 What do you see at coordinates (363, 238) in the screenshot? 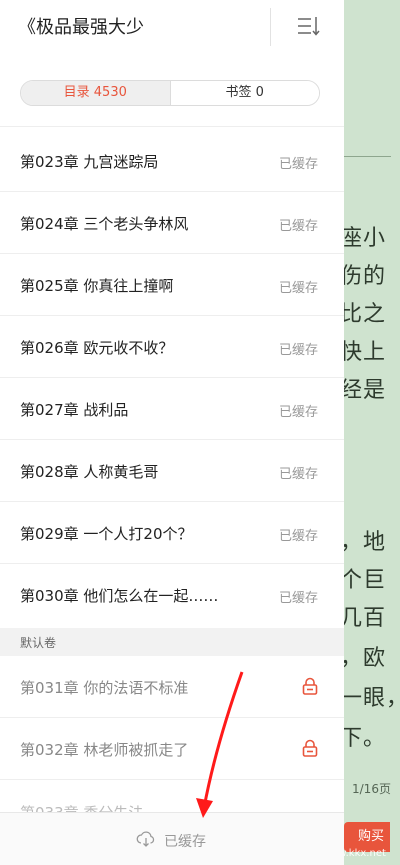
I see `reader-text-line: 座小` at bounding box center [363, 238].